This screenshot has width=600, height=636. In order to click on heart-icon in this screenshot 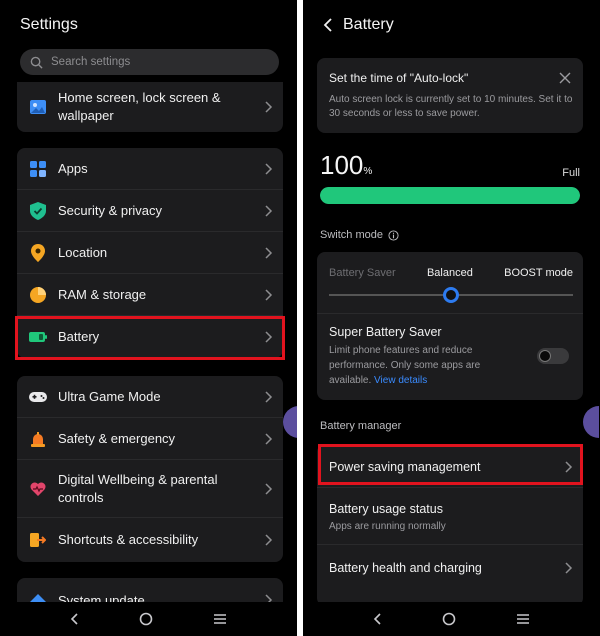, I will do `click(38, 489)`.